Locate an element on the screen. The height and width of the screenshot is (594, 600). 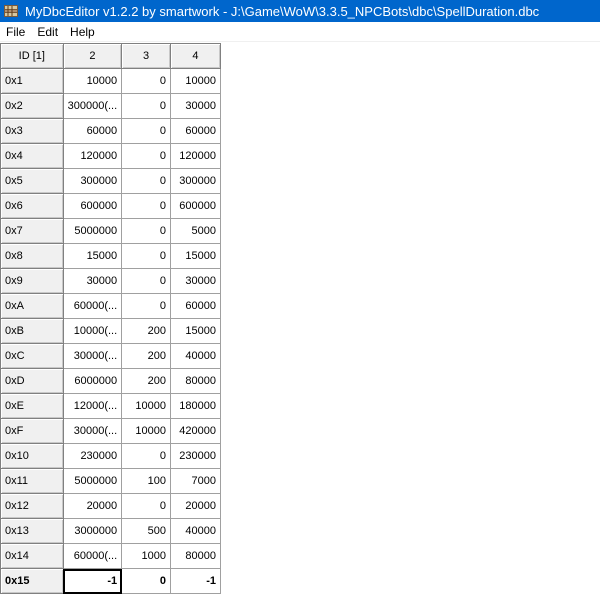
cell-col-4: 5000 is located at coordinates (195, 231).